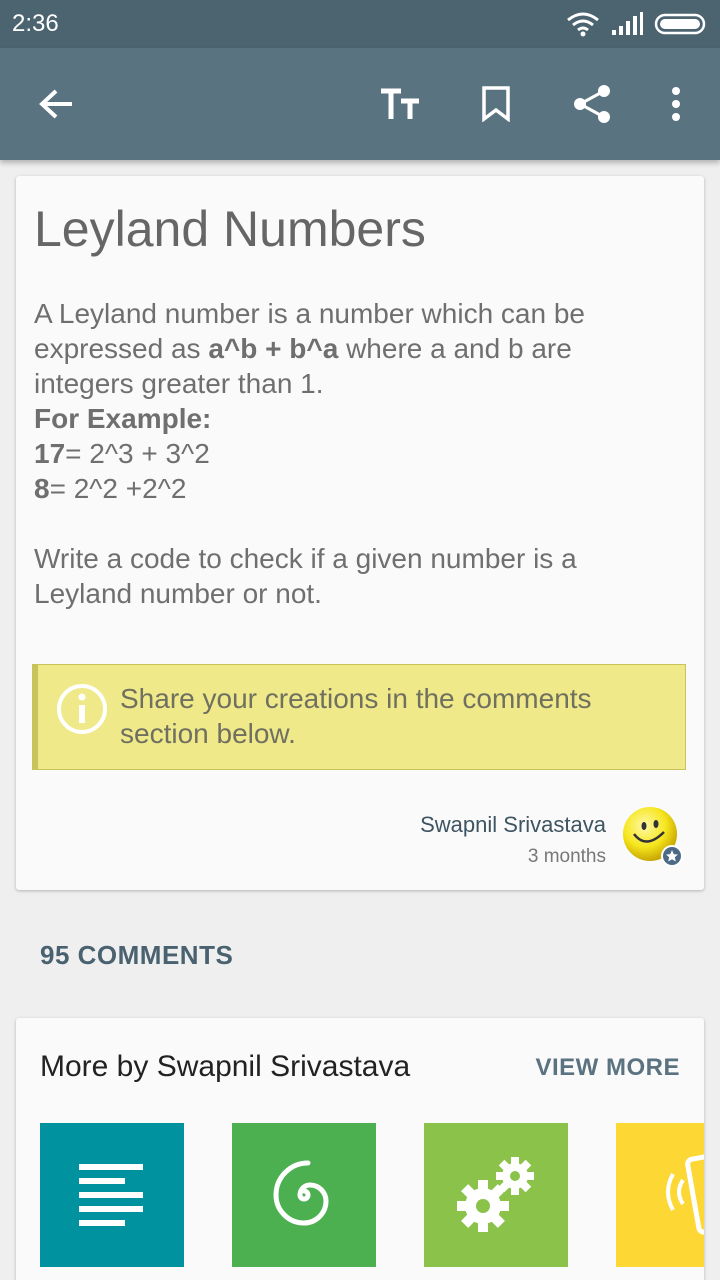 This screenshot has width=720, height=1280. Describe the element at coordinates (230, 229) in the screenshot. I see `article-title: Leyland Numbers` at that location.